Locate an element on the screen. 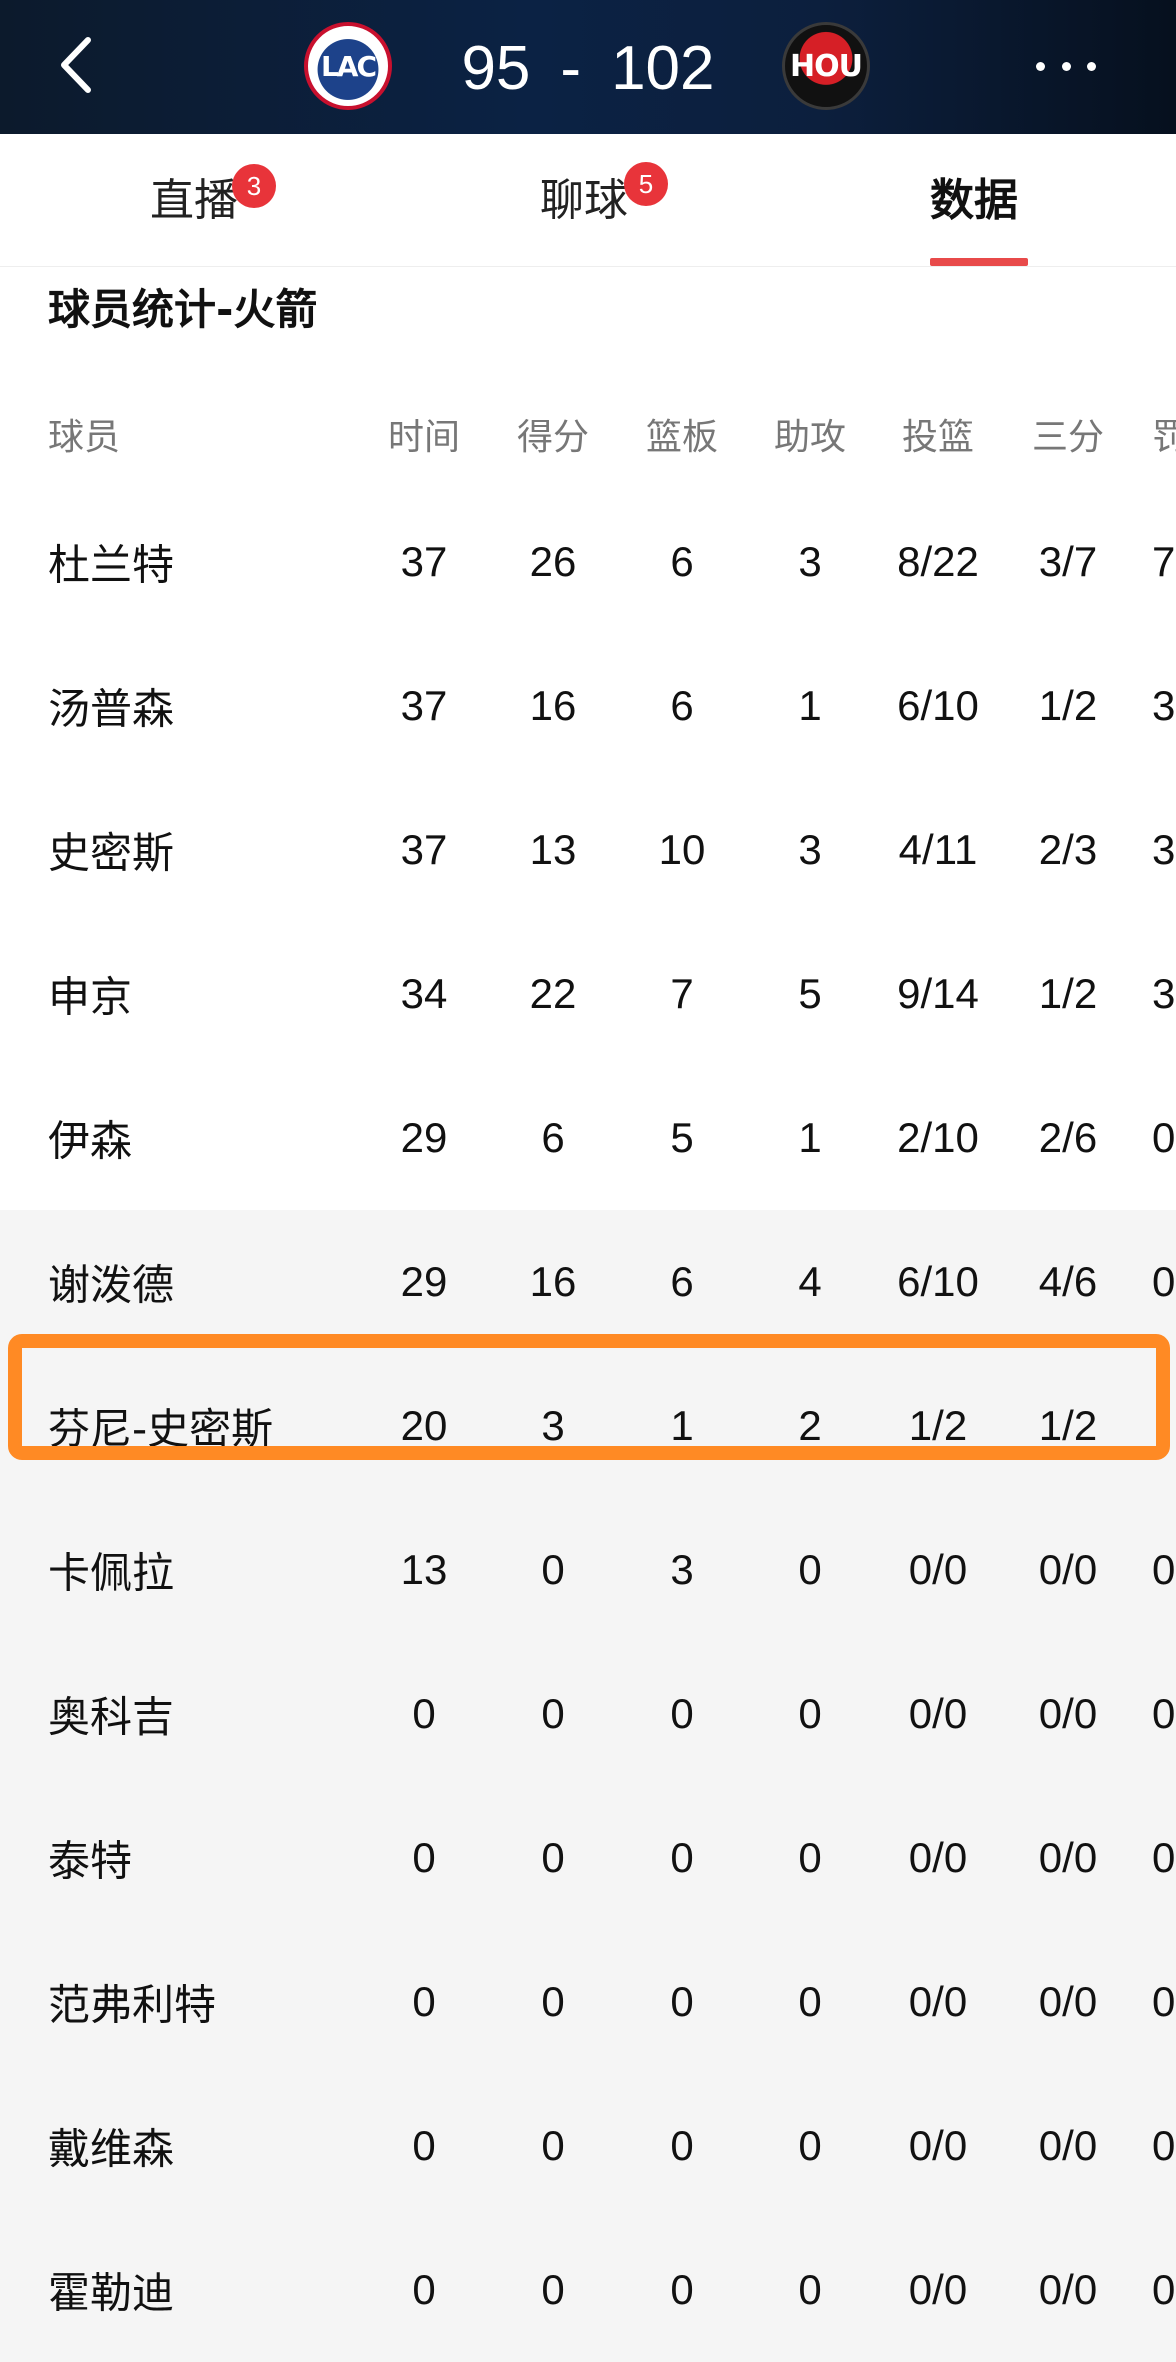 Image resolution: width=1176 pixels, height=2362 pixels. home-score: 102 is located at coordinates (663, 68).